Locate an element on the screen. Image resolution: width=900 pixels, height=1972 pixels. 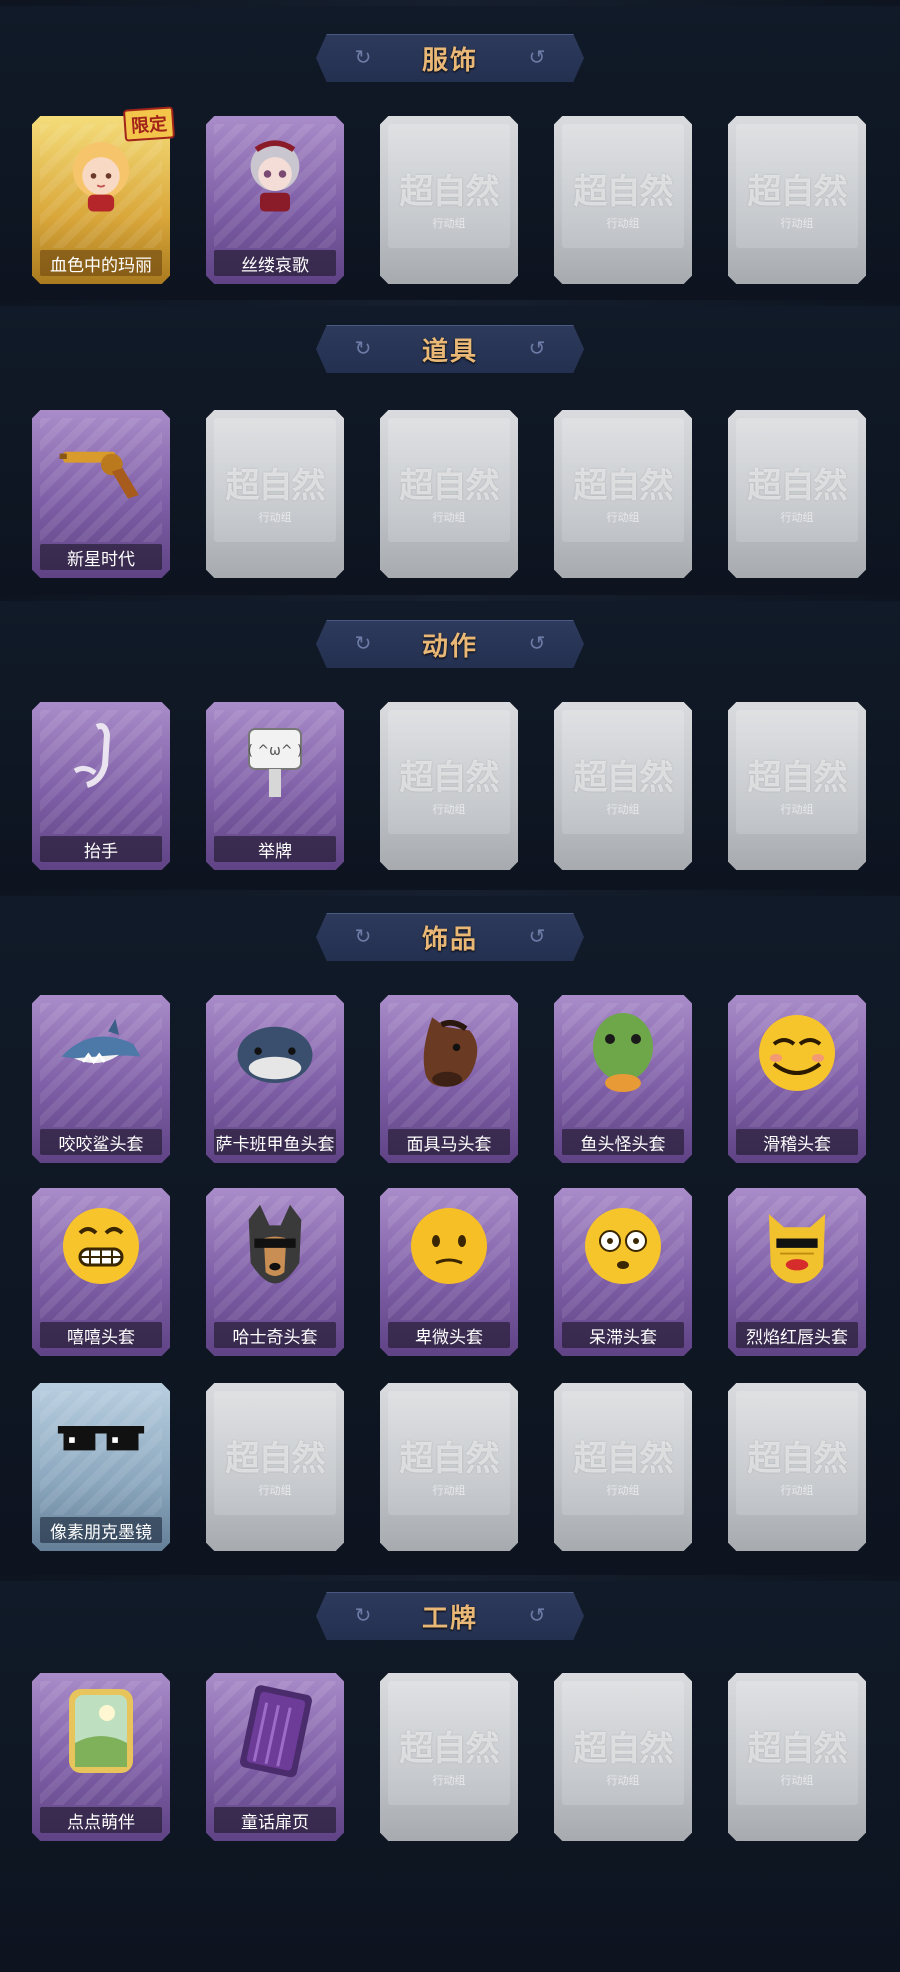
item-card: 像素朋克墨镜 is located at coordinates (101, 1467).